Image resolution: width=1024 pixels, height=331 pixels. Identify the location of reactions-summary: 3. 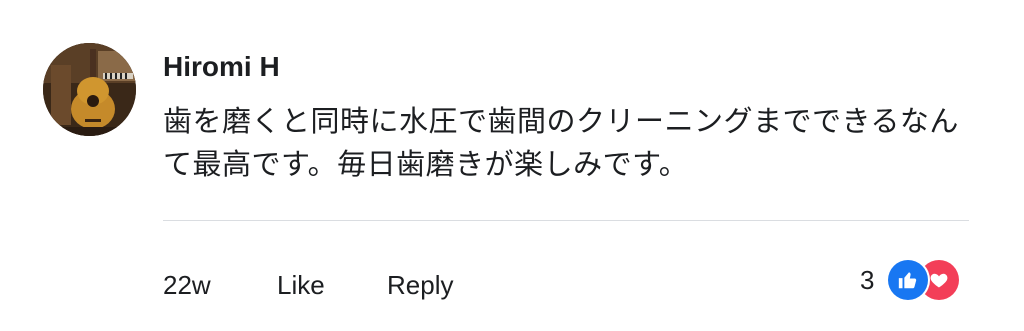
(910, 280).